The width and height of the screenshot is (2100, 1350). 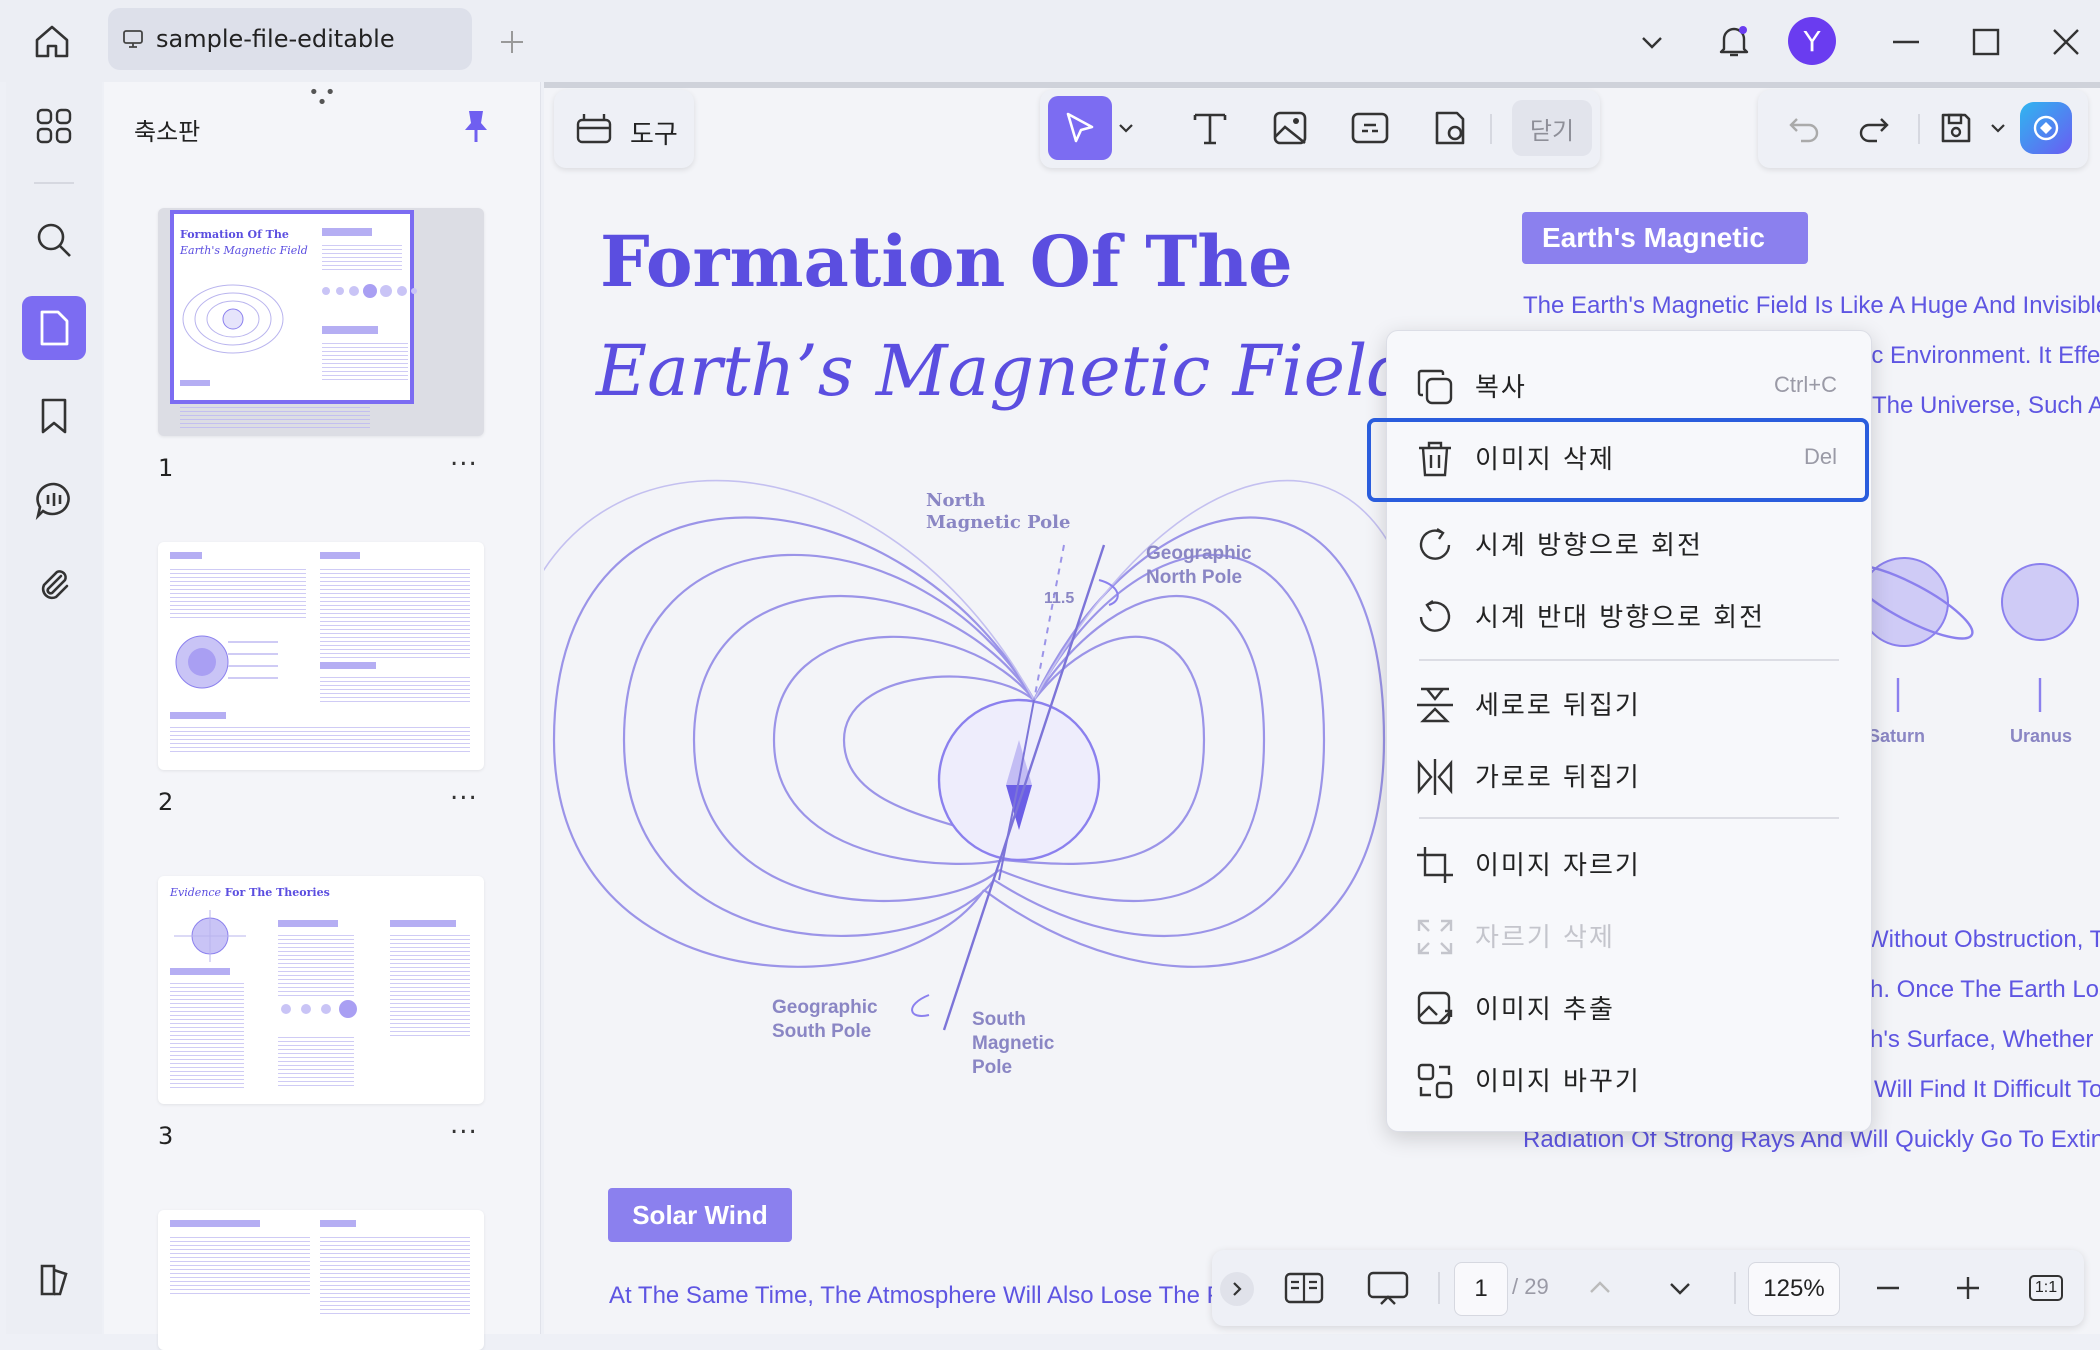 What do you see at coordinates (1648, 1288) in the screenshot?
I see `bottom-navigation-bar: 1 / 29 125% 1:1` at bounding box center [1648, 1288].